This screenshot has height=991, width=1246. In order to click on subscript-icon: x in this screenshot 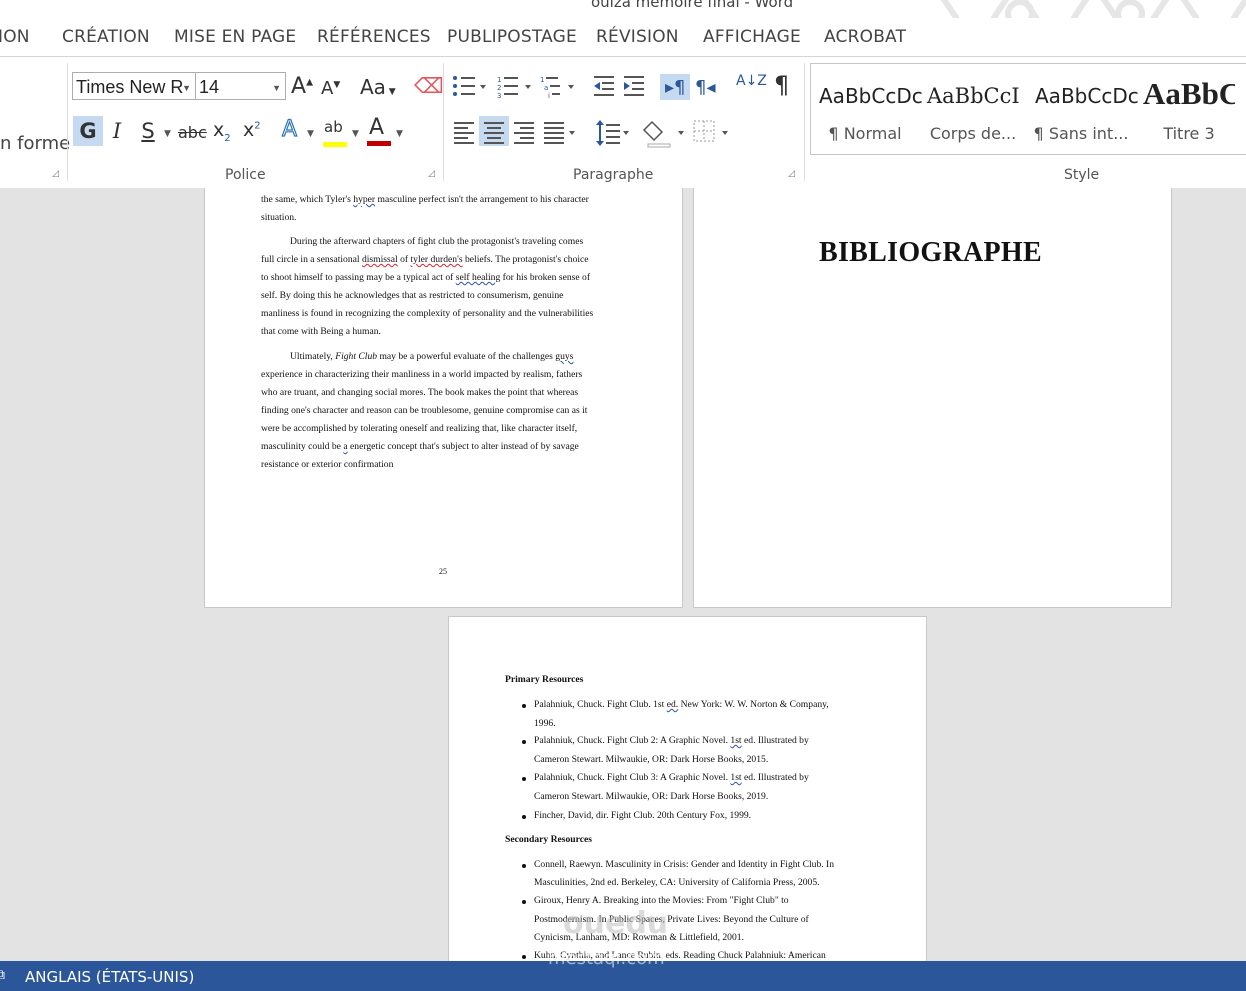, I will do `click(219, 130)`.